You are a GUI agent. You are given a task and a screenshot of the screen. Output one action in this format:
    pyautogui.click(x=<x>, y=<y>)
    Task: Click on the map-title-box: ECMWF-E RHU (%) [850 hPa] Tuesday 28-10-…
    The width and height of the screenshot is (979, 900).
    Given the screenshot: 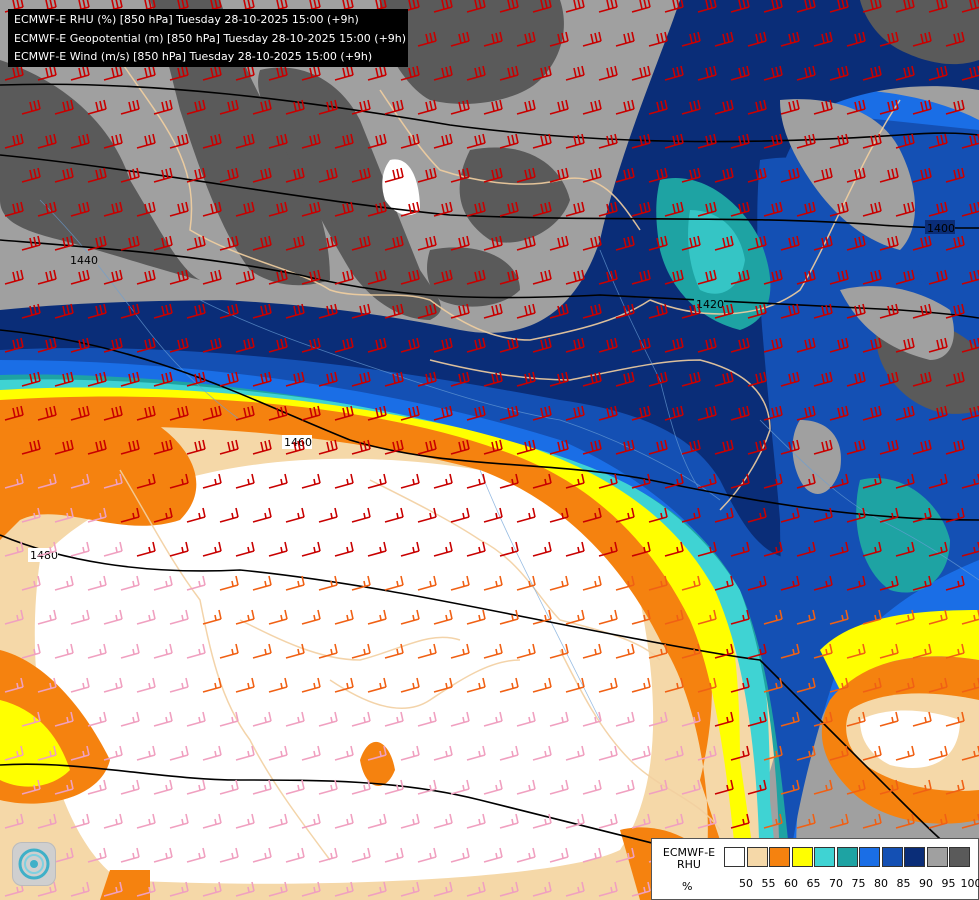 What is the action you would take?
    pyautogui.click(x=208, y=38)
    